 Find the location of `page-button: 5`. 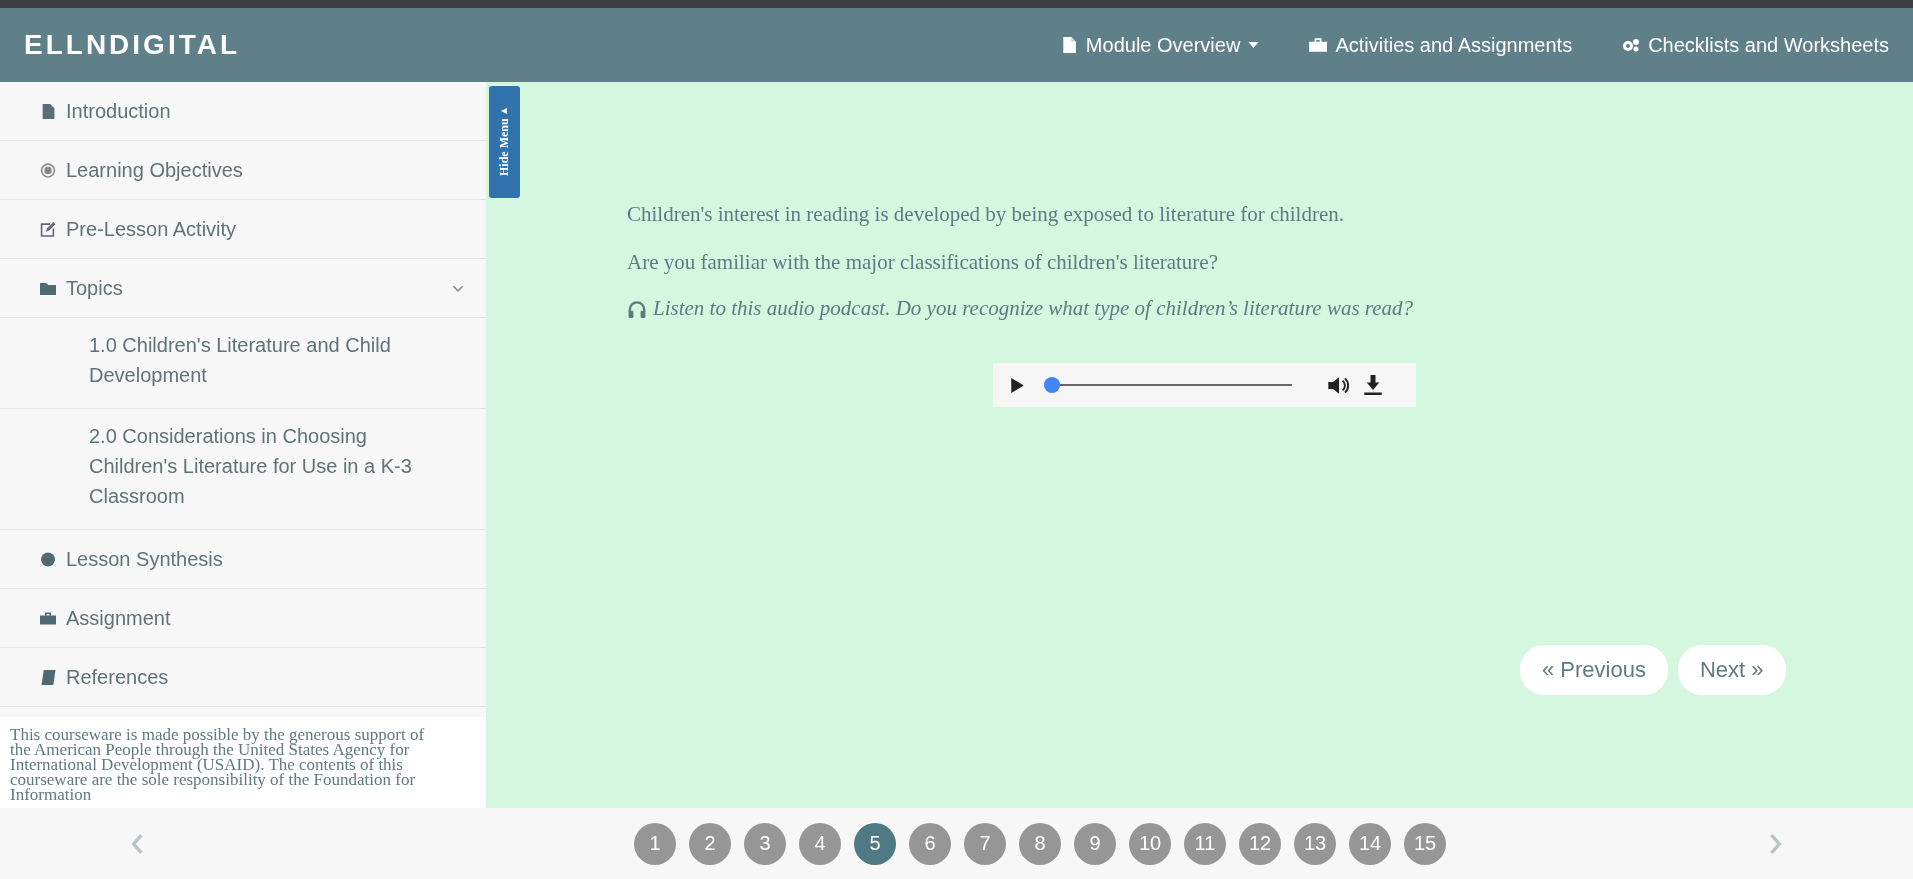

page-button: 5 is located at coordinates (875, 843).